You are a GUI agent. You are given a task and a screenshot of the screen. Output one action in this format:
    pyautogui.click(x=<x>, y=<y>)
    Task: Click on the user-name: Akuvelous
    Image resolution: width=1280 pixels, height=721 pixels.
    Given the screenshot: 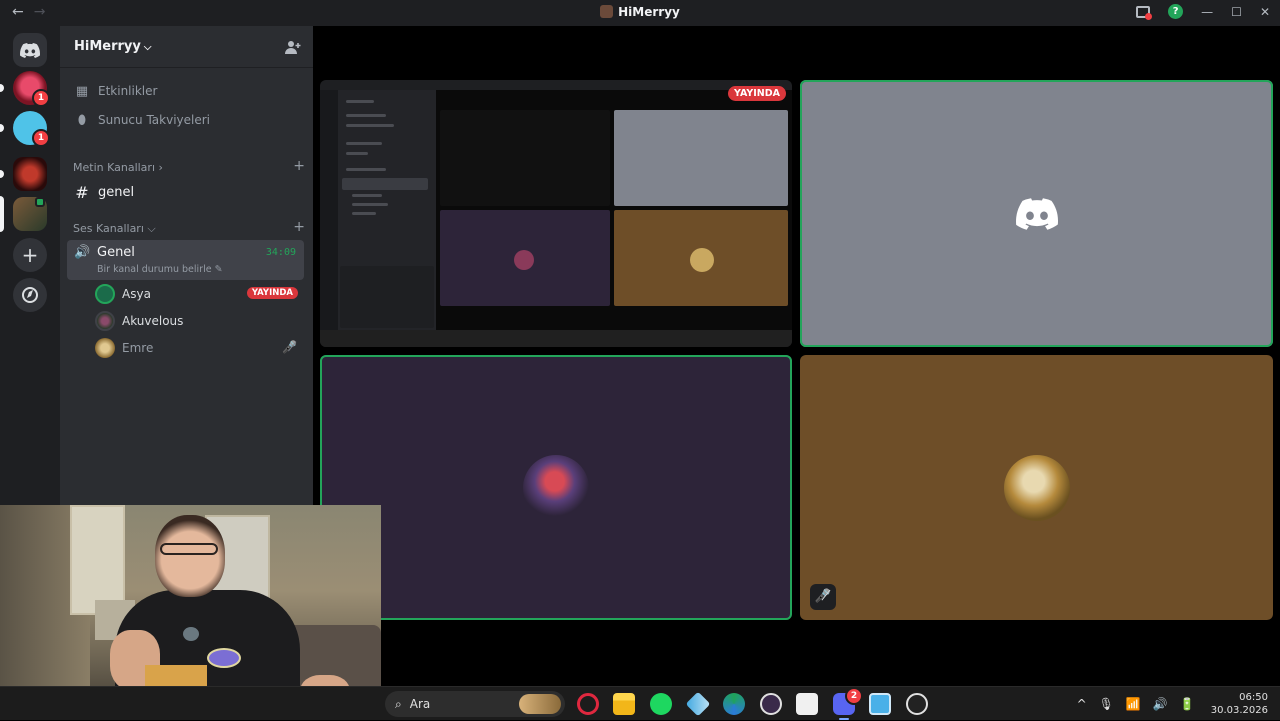 What is the action you would take?
    pyautogui.click(x=153, y=321)
    